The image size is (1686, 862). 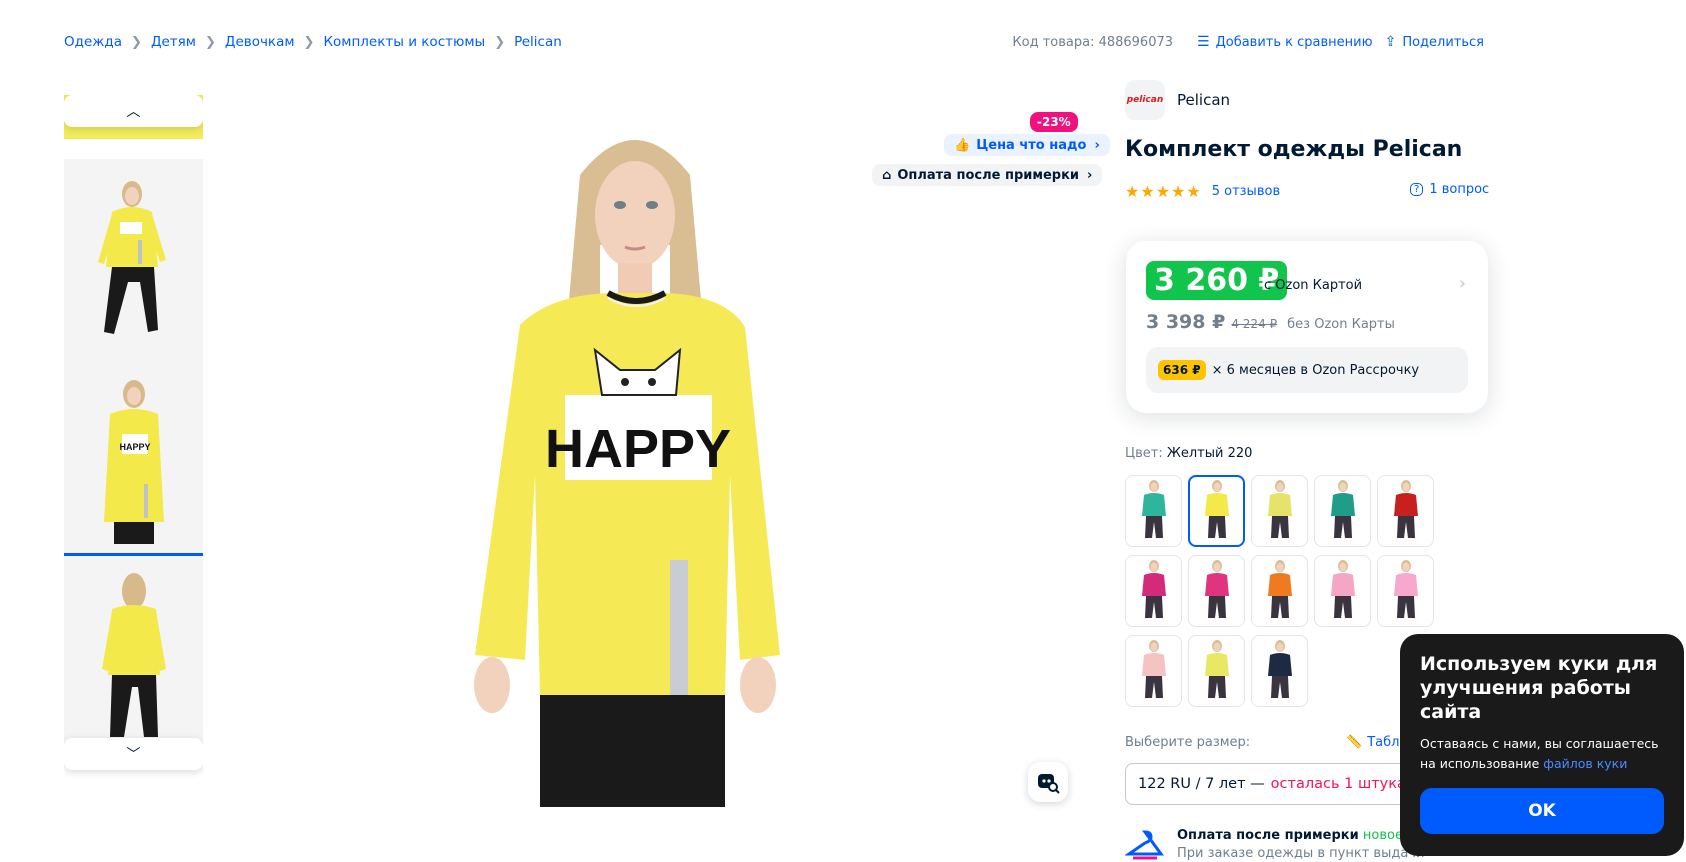 I want to click on fitting-subtitle: При заказе одежды в пункт выдачи, so click(x=1301, y=853).